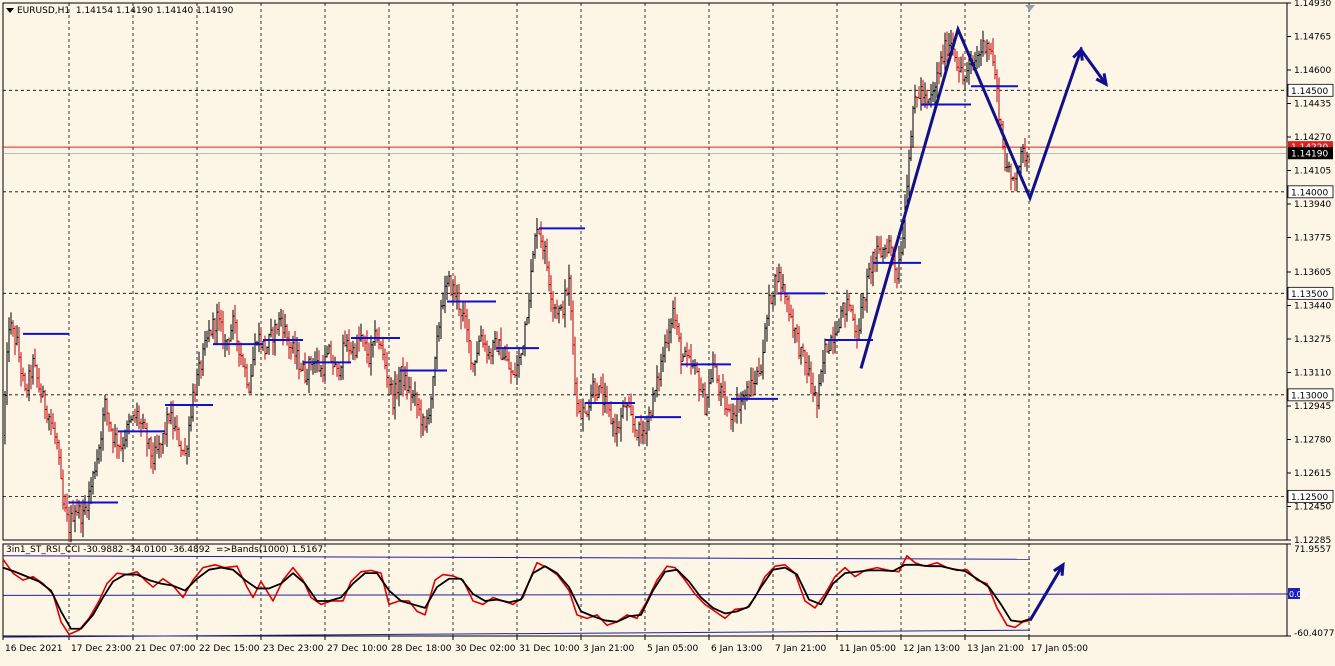 Image resolution: width=1335 pixels, height=666 pixels. I want to click on x-tick-label: 23 Dec 23:00, so click(293, 649).